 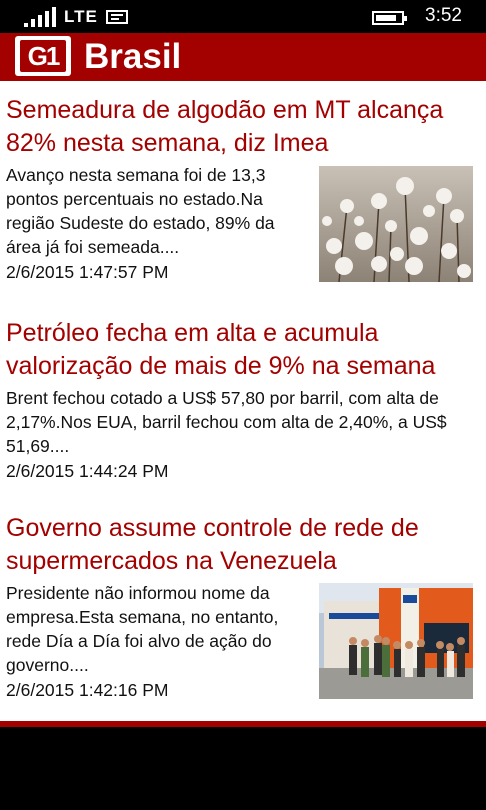 I want to click on app-header: G1 Brasil, so click(x=243, y=57).